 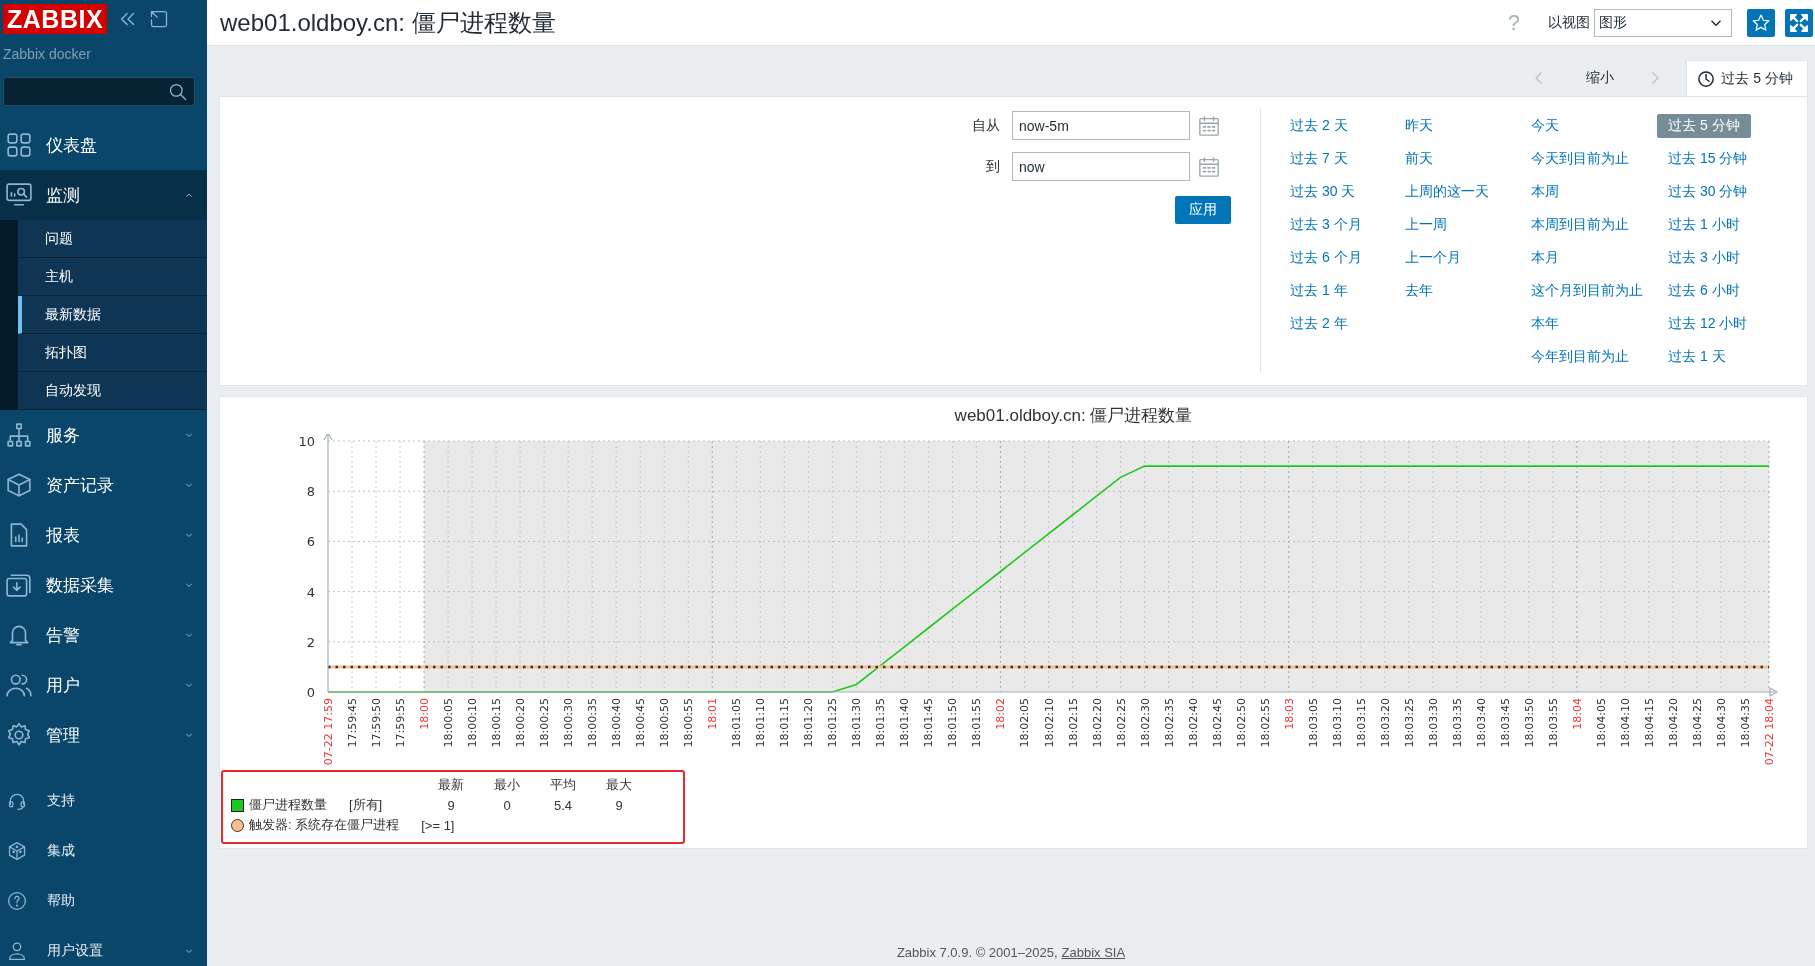 I want to click on hierarchy-icon, so click(x=19, y=435).